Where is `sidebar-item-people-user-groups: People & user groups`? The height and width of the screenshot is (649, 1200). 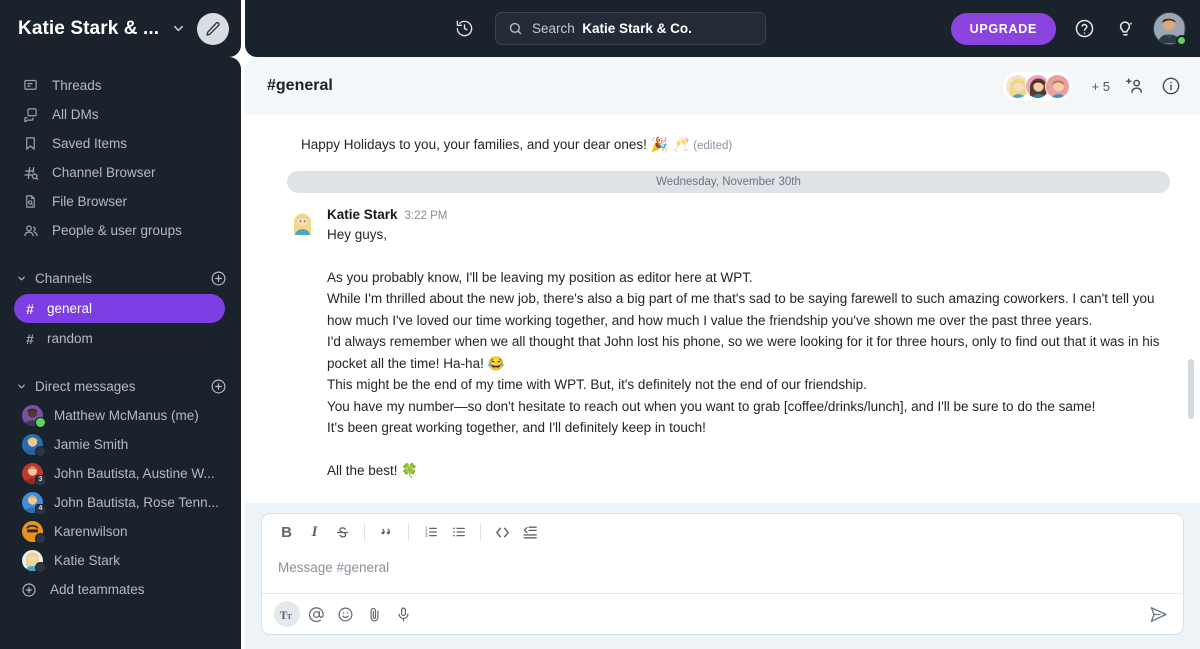 sidebar-item-people-user-groups: People & user groups is located at coordinates (120, 230).